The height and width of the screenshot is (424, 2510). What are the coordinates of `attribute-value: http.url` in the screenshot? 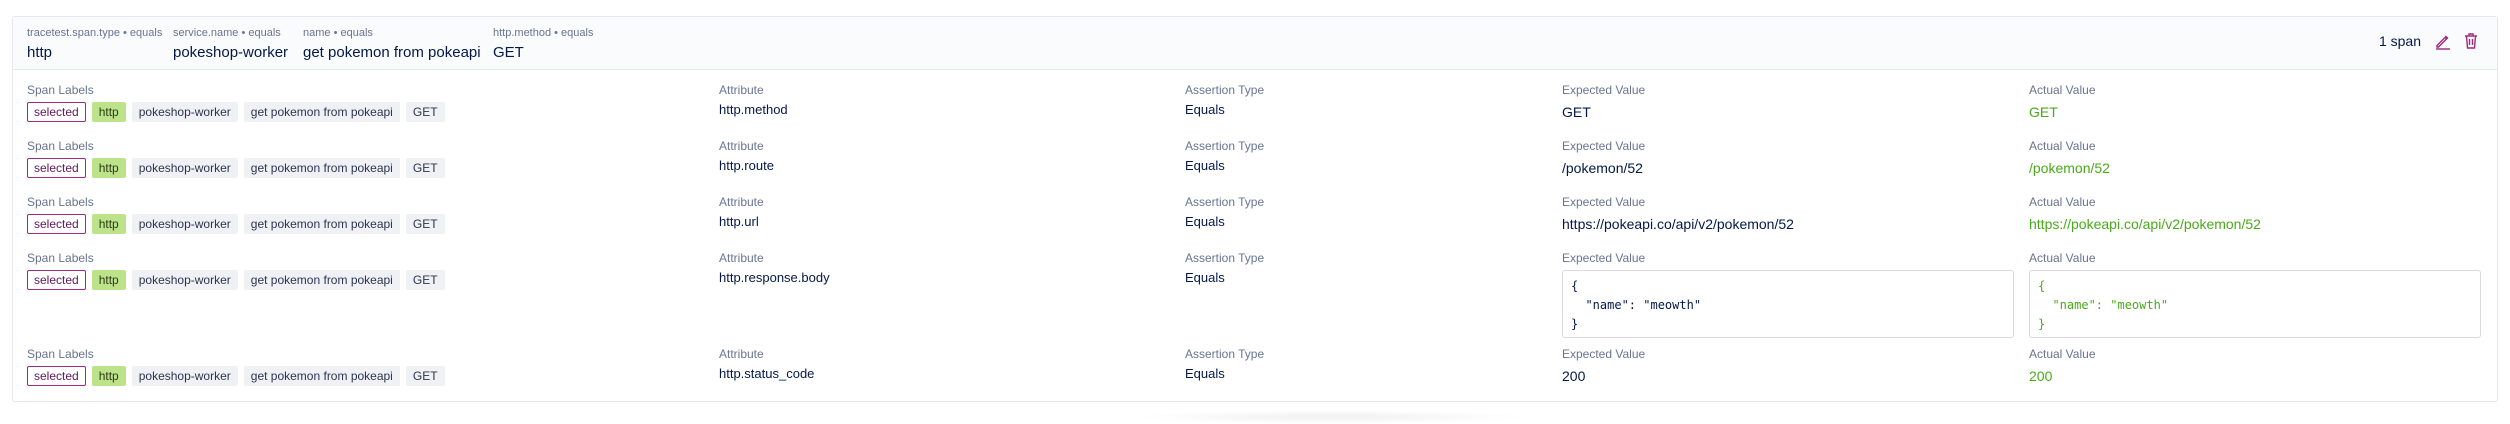 It's located at (739, 221).